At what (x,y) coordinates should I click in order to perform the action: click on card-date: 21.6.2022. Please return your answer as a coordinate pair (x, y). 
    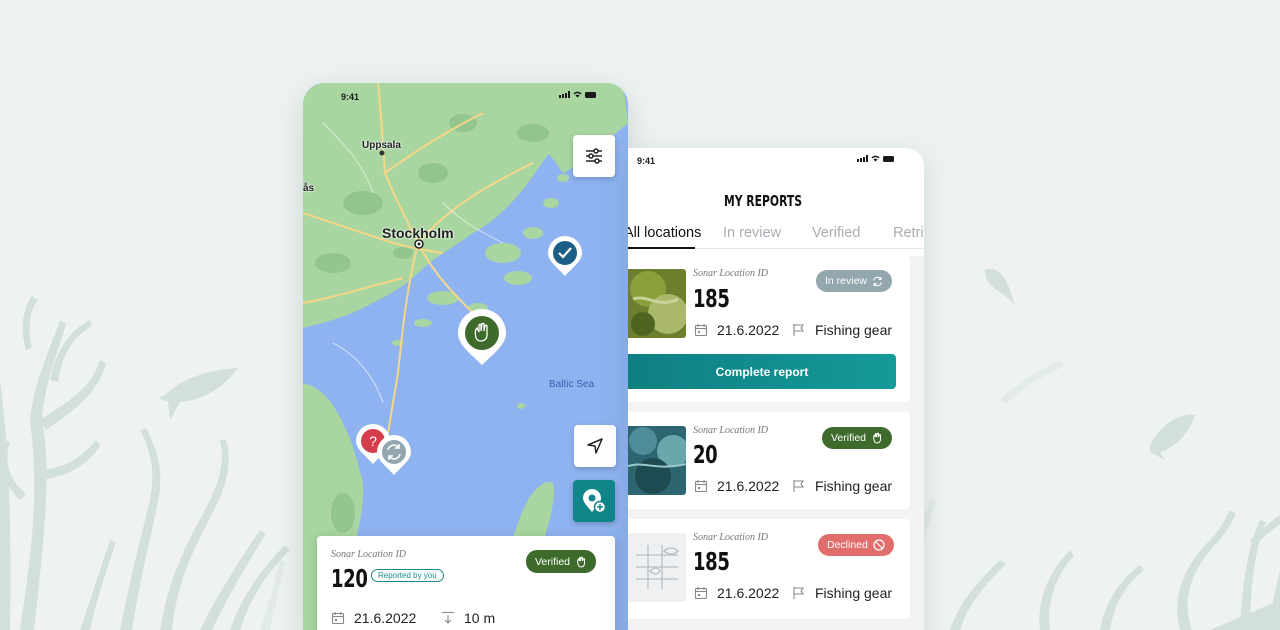
    Looking at the image, I should click on (373, 618).